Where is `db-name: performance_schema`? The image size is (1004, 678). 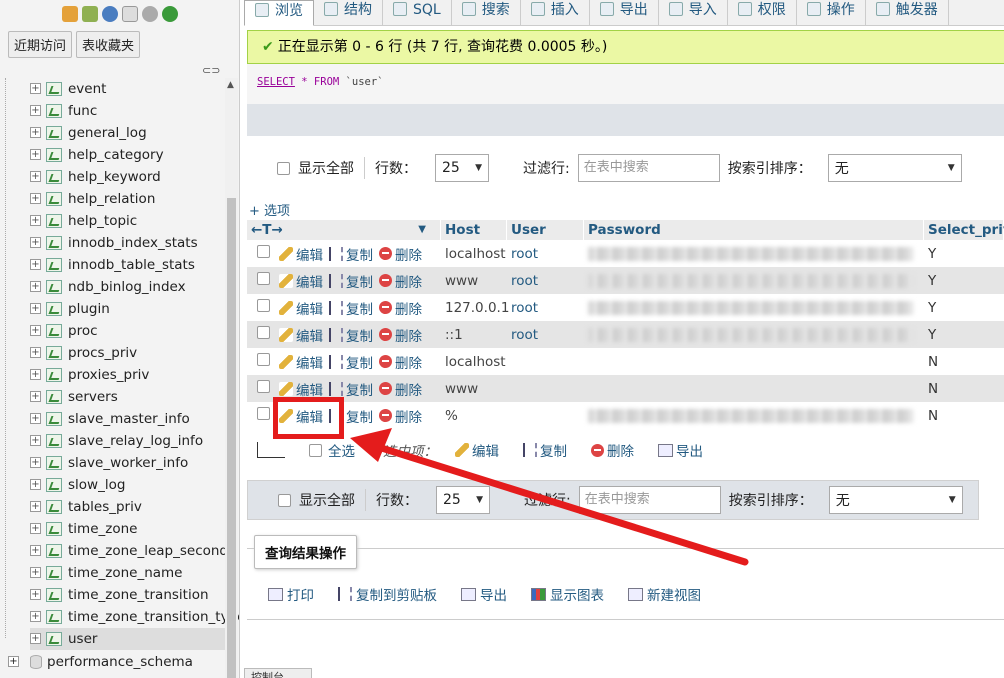 db-name: performance_schema is located at coordinates (120, 662).